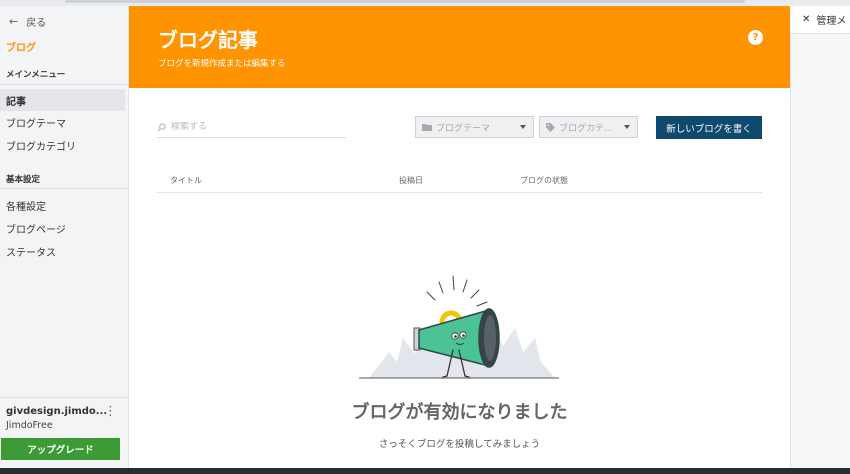 Image resolution: width=850 pixels, height=474 pixels. What do you see at coordinates (62, 251) in the screenshot?
I see `sidebar-item-status: ステータス` at bounding box center [62, 251].